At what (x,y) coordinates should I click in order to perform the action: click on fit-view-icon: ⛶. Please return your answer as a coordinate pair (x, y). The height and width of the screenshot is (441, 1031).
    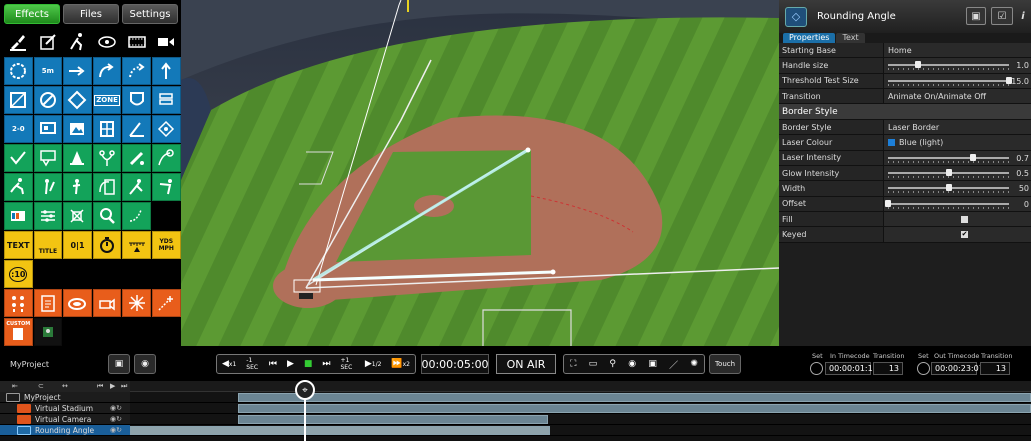
    Looking at the image, I should click on (573, 364).